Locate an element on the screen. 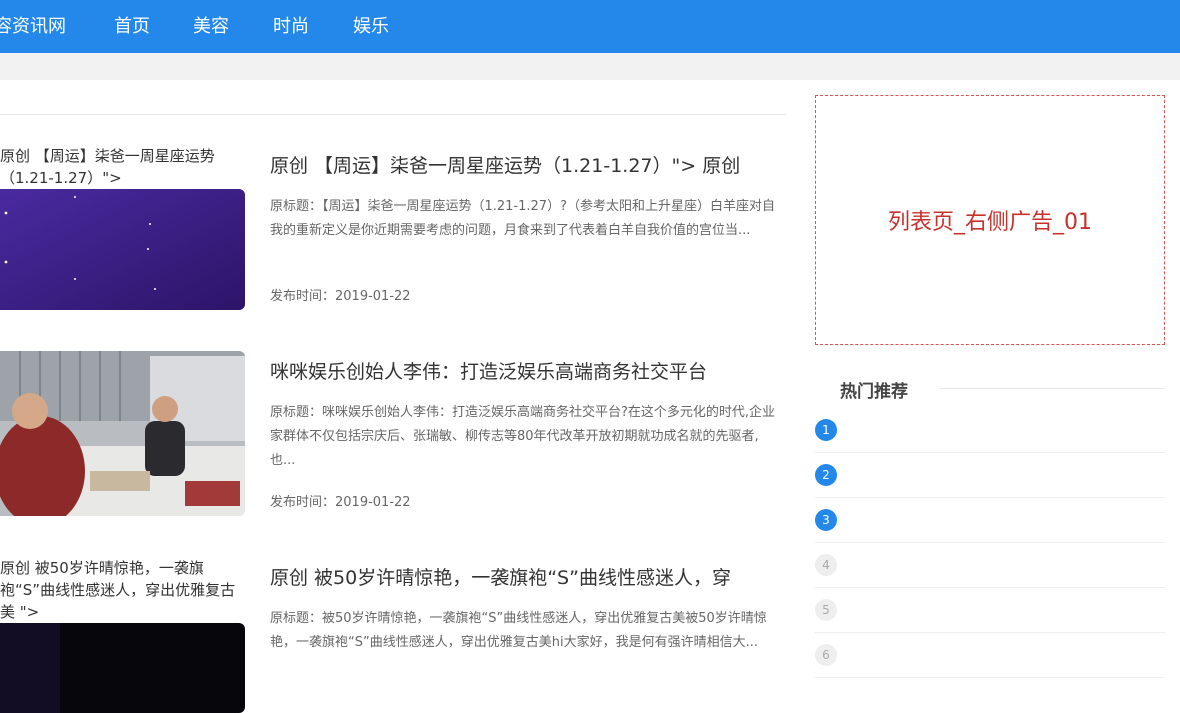  hot-list-item: 4 is located at coordinates (990, 573).